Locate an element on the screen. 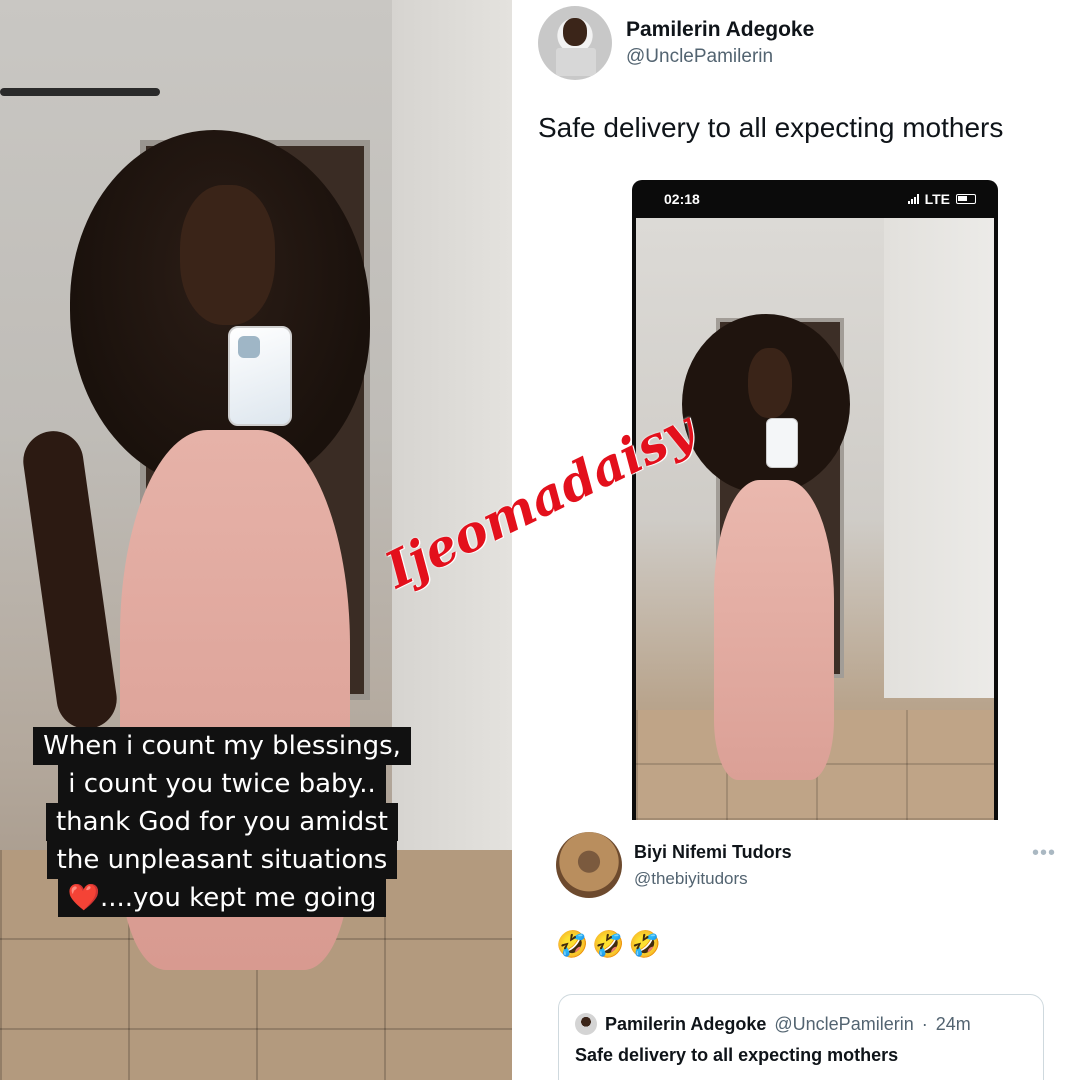 This screenshot has width=1080, height=1080. caption-line: thank God for you amidst is located at coordinates (221, 822).